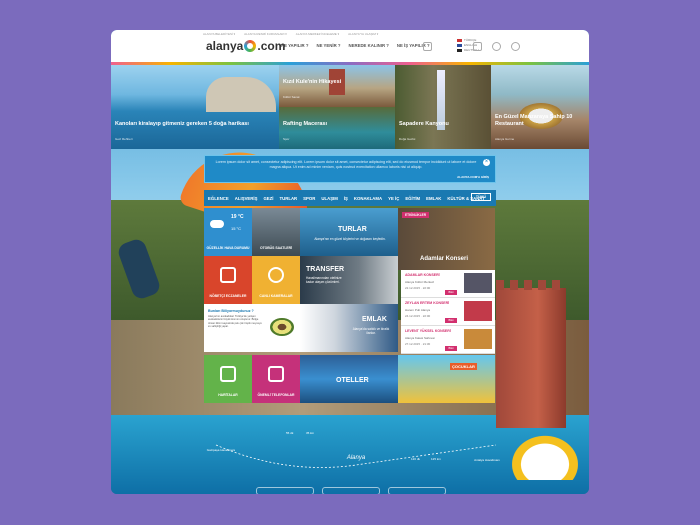 This screenshot has height=525, width=700. What do you see at coordinates (282, 327) in the screenshot?
I see `avocado-image` at bounding box center [282, 327].